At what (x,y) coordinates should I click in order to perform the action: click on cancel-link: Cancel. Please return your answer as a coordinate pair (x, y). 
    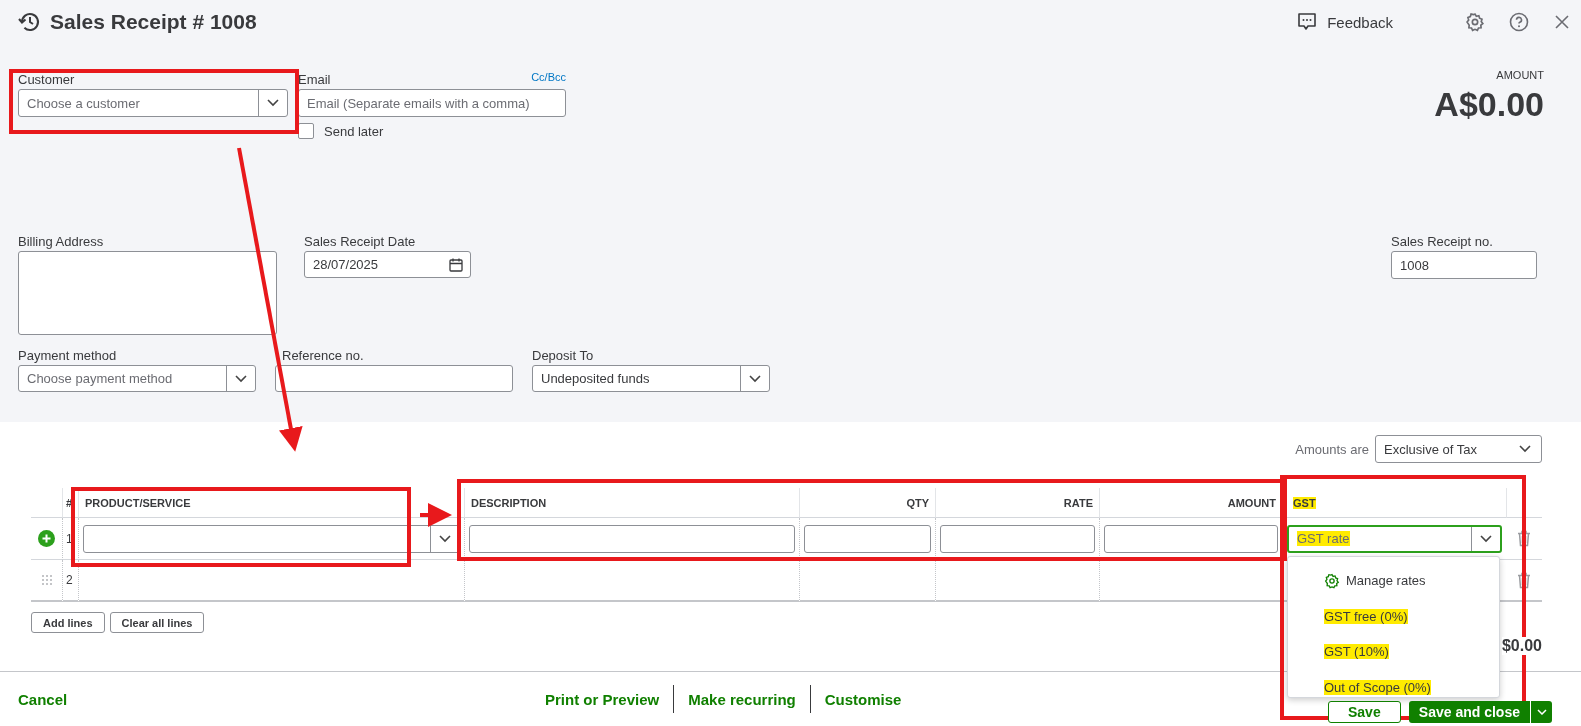
    Looking at the image, I should click on (43, 699).